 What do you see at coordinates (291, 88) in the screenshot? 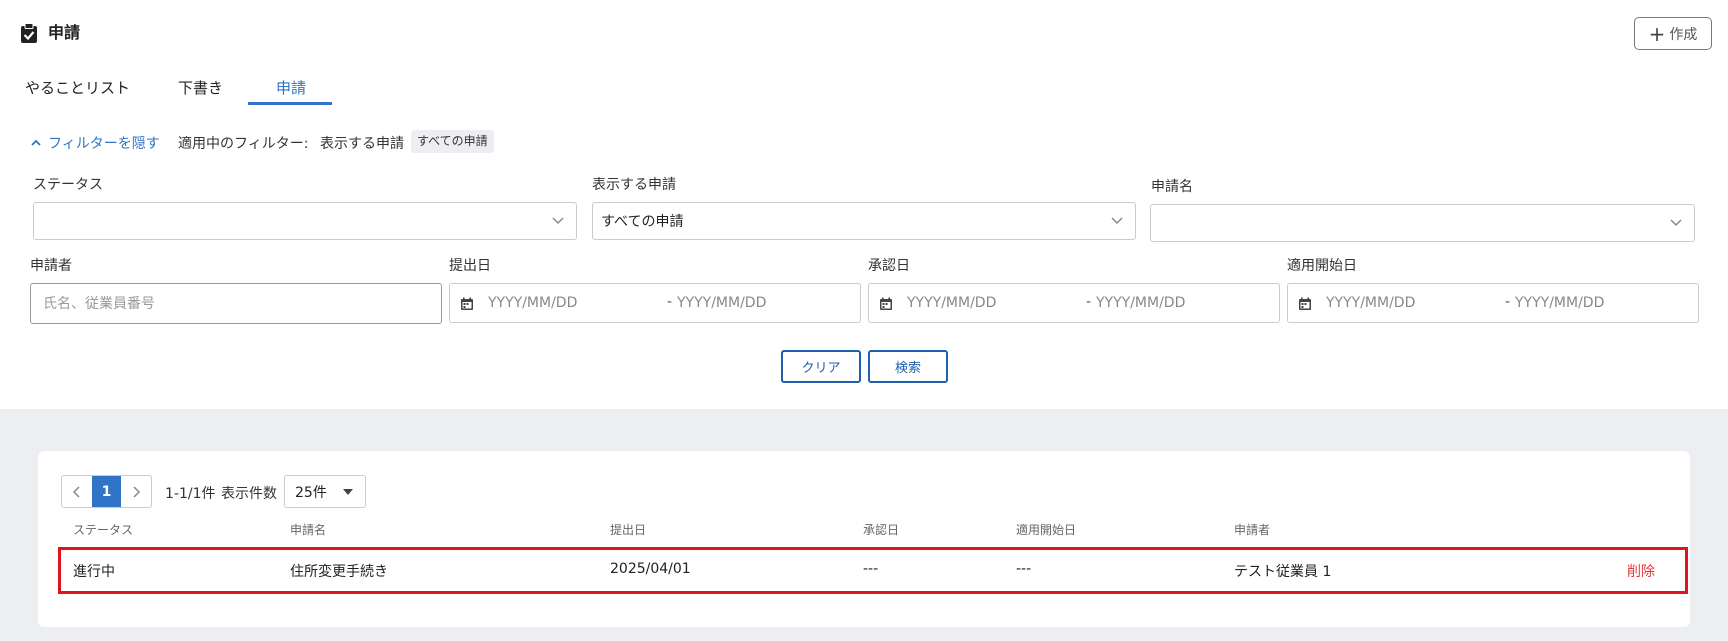
I see `tab-applications: 申請` at bounding box center [291, 88].